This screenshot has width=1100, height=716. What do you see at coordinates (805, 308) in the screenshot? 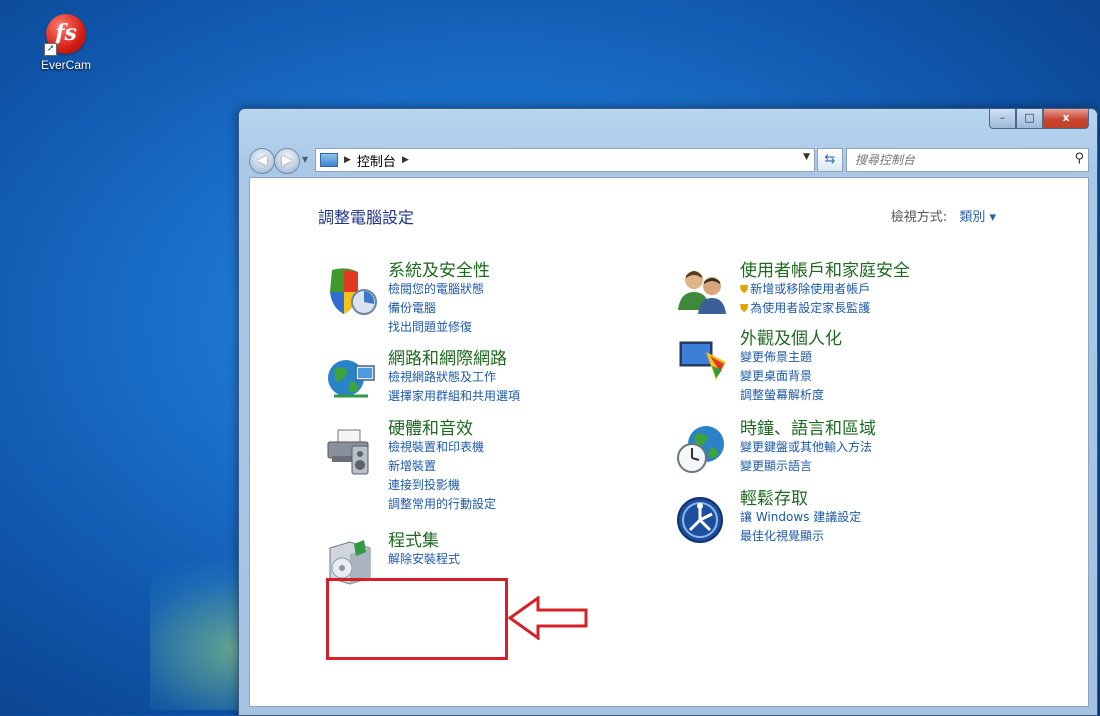
I see `link-parental-controls: ⛊ 為使用者設定家長監護` at bounding box center [805, 308].